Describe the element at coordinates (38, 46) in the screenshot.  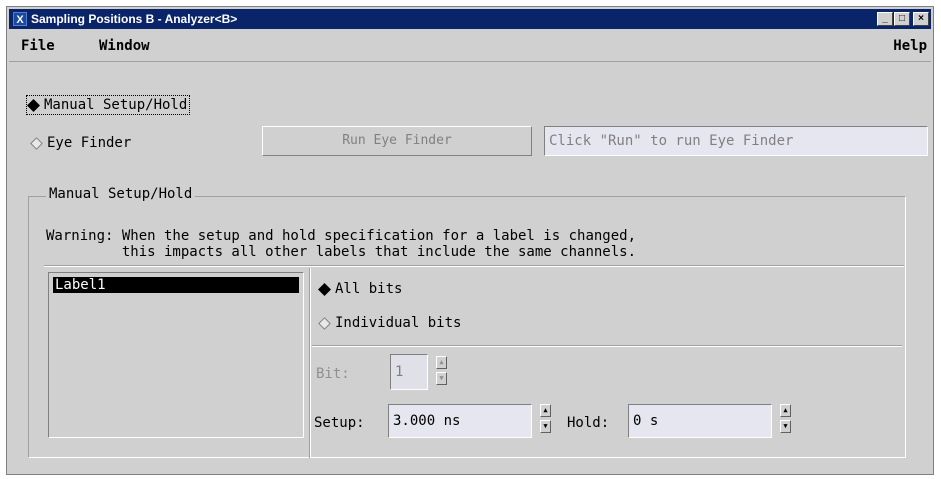
I see `menu-file: File` at that location.